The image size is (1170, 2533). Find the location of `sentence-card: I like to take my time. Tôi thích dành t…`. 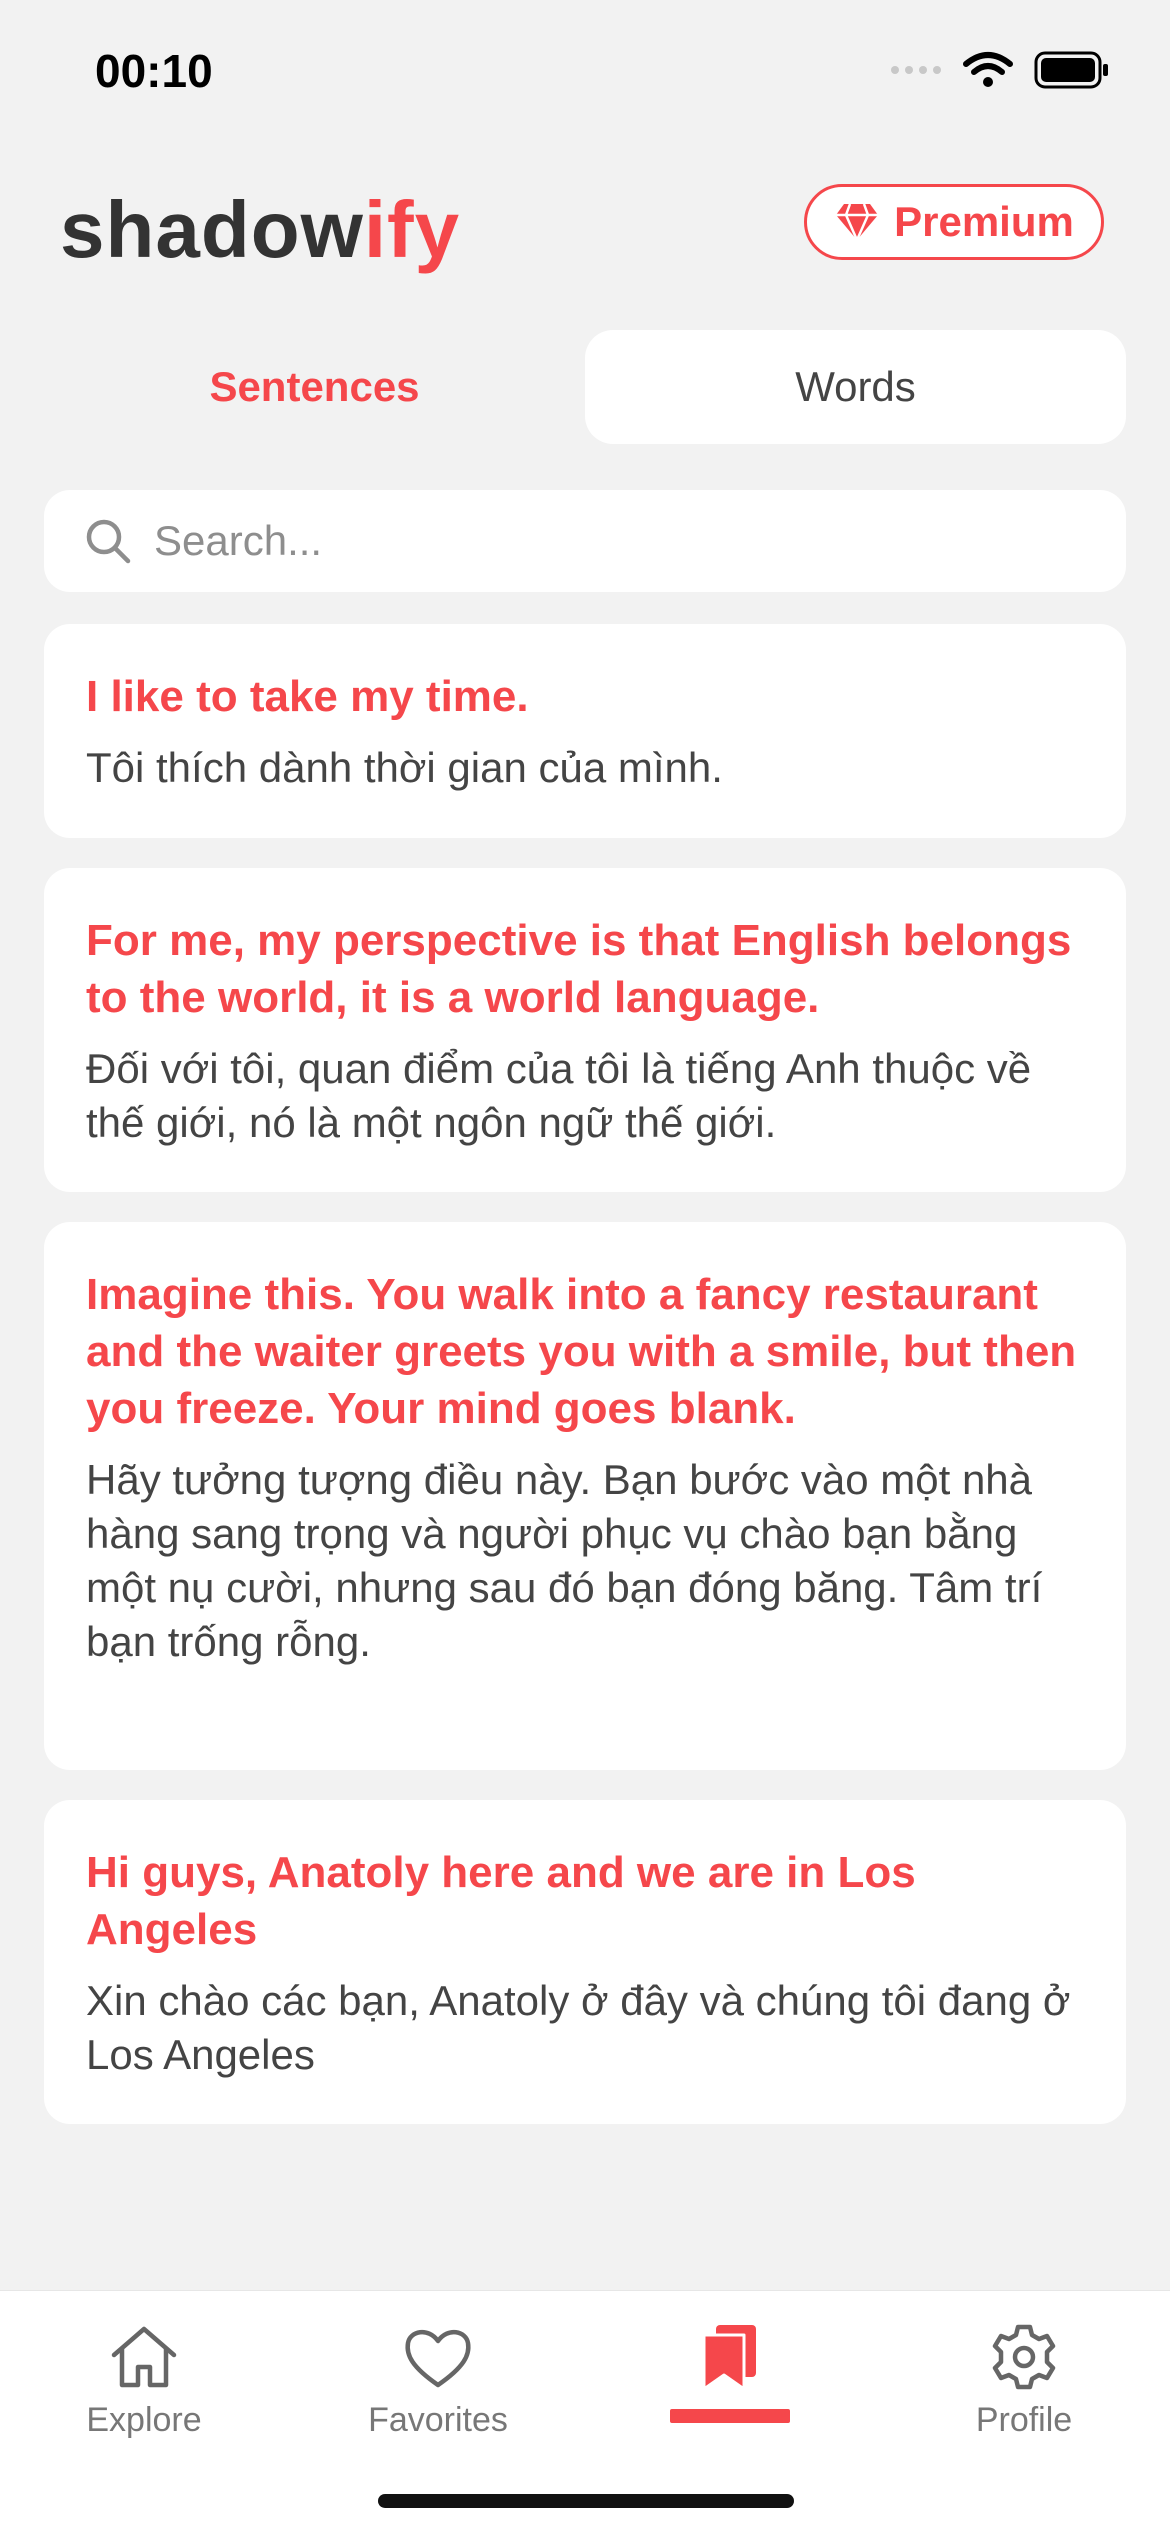

sentence-card: I like to take my time. Tôi thích dành t… is located at coordinates (585, 731).